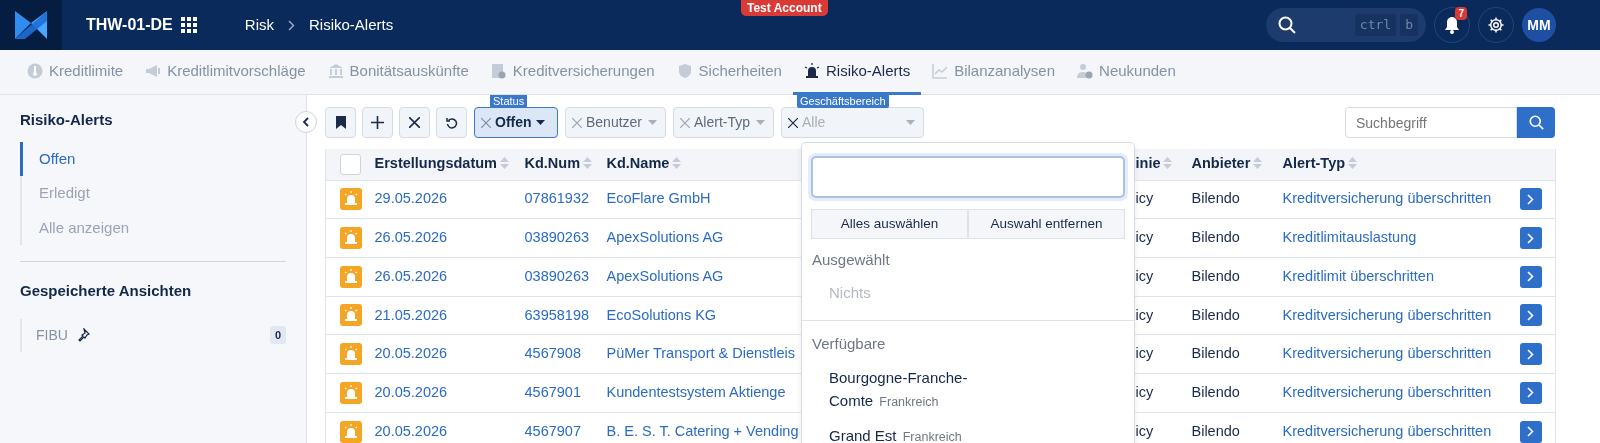 Image resolution: width=1600 pixels, height=443 pixels. Describe the element at coordinates (658, 198) in the screenshot. I see `customer-name-link: EcoFlare GmbH` at that location.